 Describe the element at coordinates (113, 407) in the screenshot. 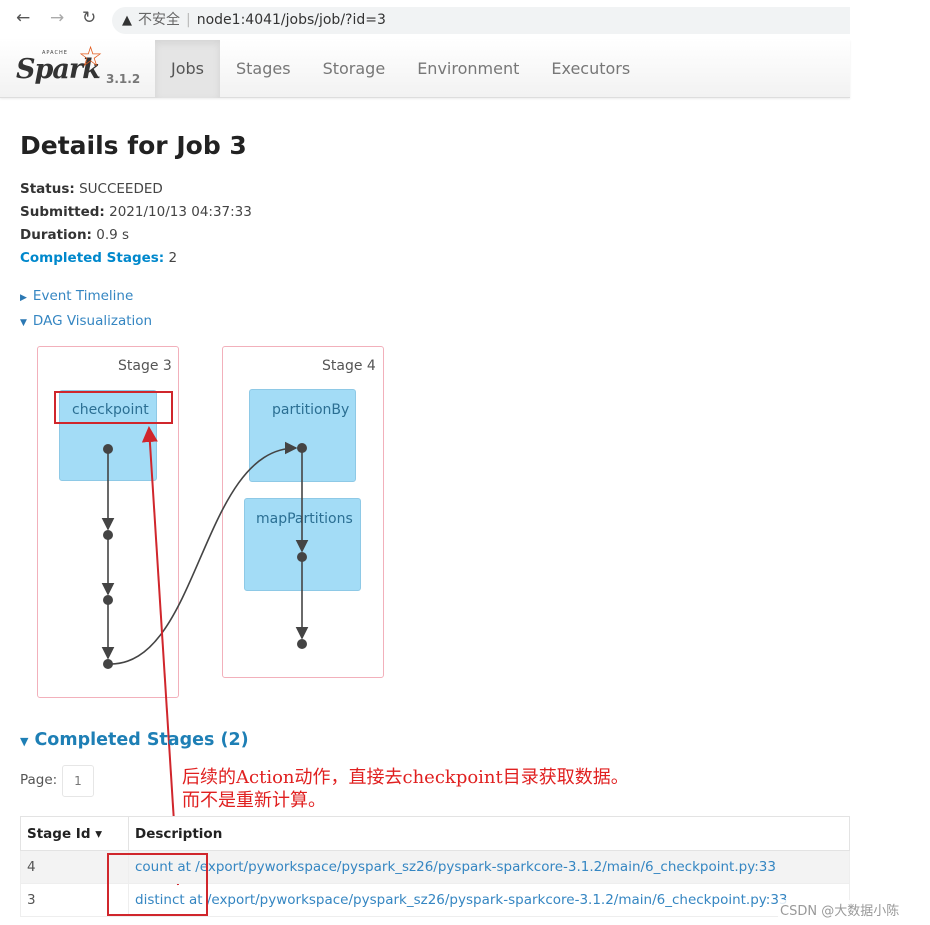

I see `annotation-highlight-checkpoint` at that location.